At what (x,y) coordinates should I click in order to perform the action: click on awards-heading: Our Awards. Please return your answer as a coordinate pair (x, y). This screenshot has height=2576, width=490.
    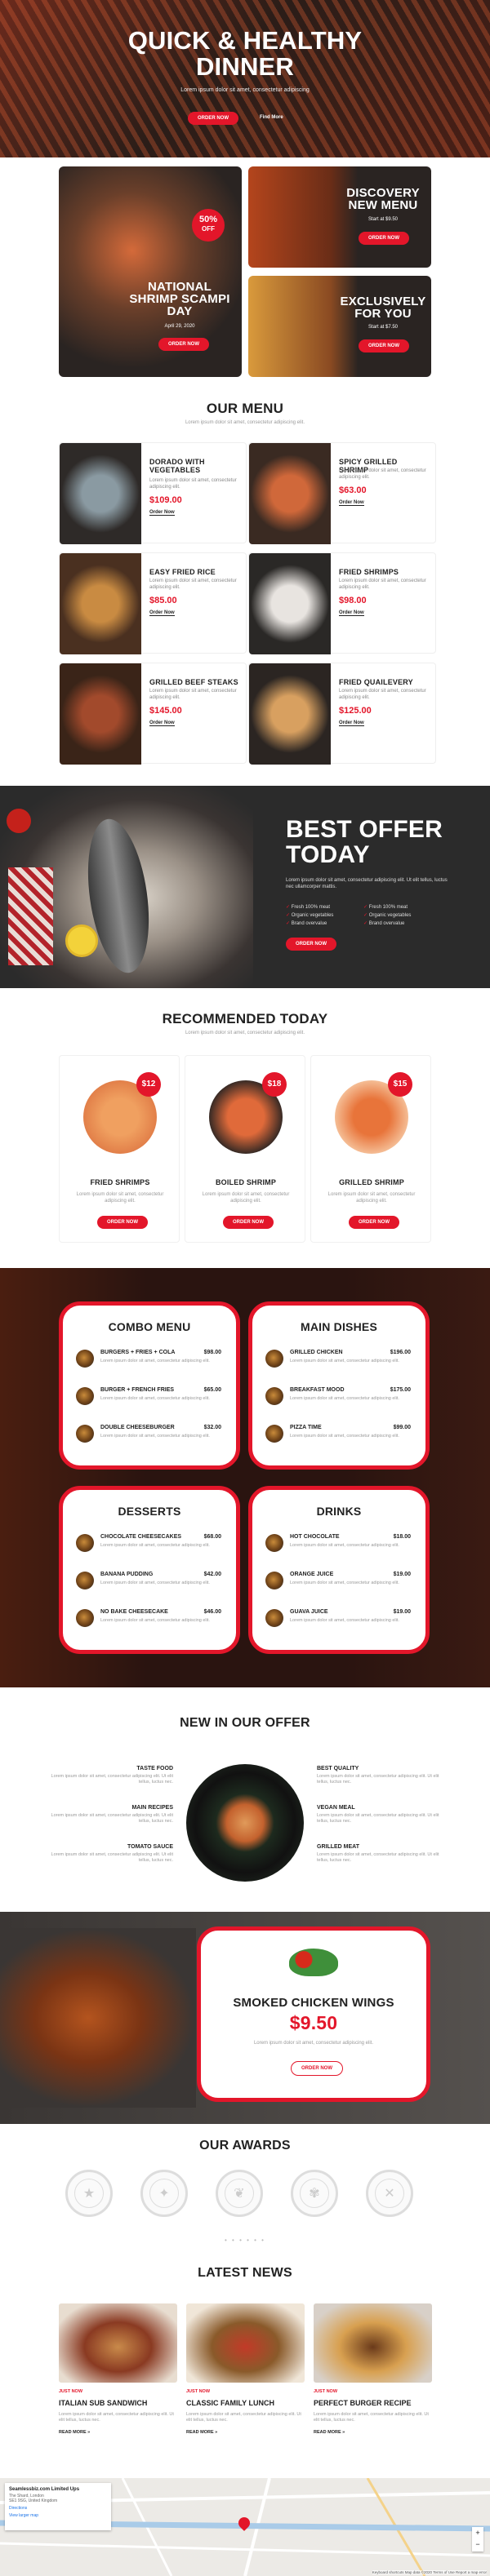
    Looking at the image, I should click on (245, 2146).